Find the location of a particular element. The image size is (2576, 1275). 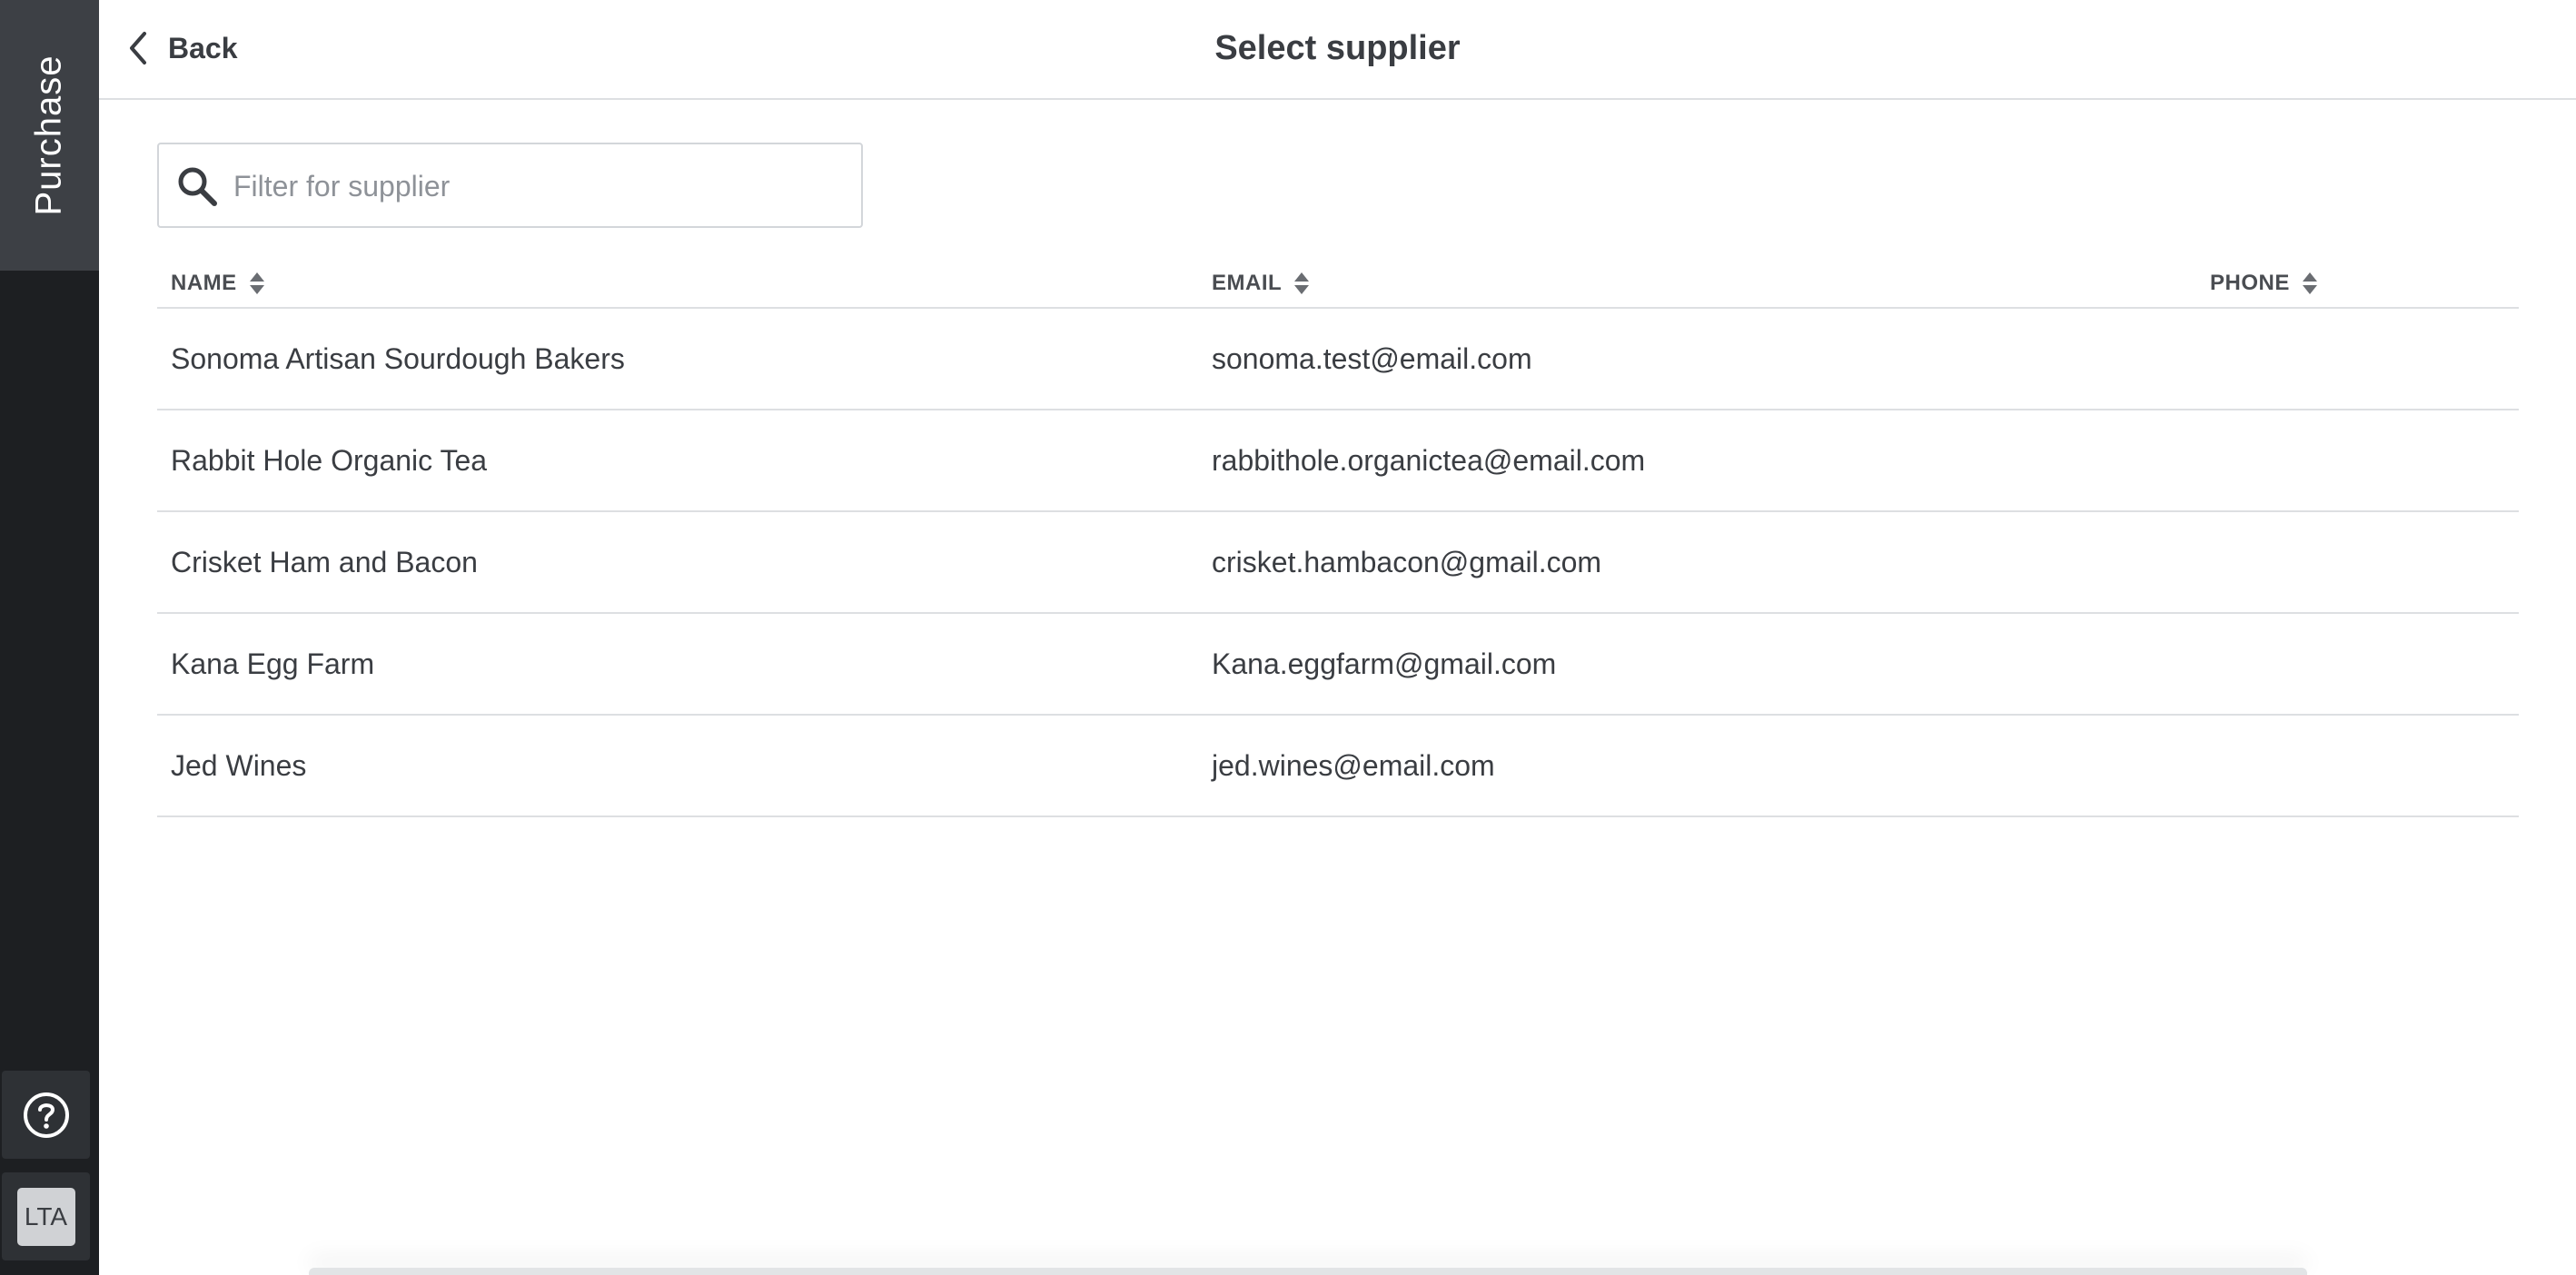

sidebar-tab-label: Purchase is located at coordinates (48, 135).